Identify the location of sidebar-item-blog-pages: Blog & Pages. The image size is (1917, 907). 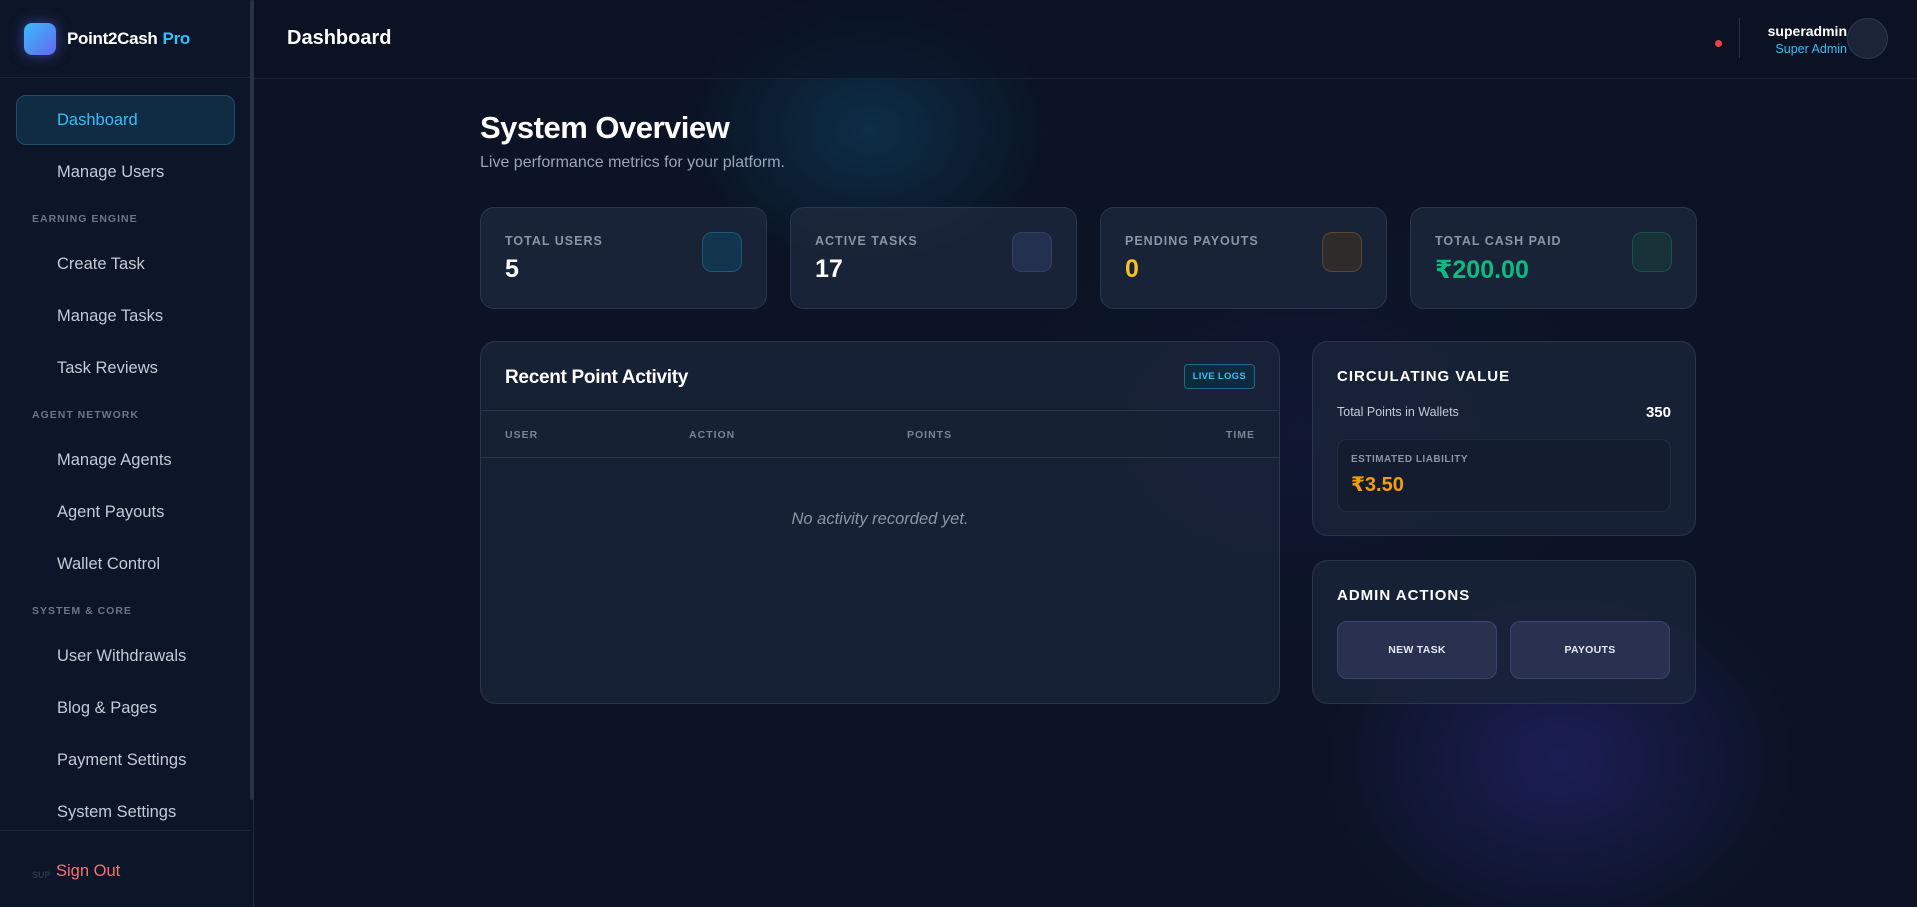
(125, 708).